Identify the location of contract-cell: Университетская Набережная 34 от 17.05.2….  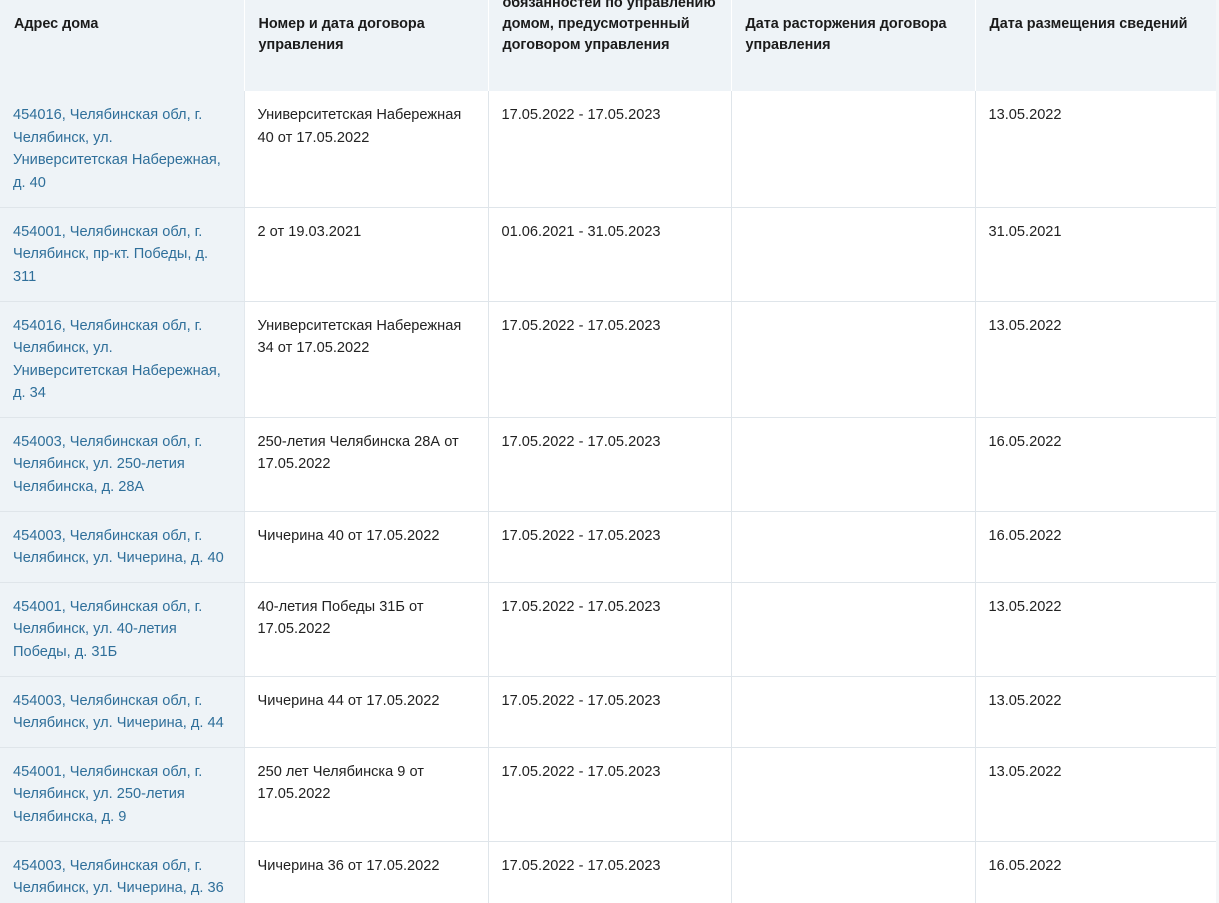
(366, 359).